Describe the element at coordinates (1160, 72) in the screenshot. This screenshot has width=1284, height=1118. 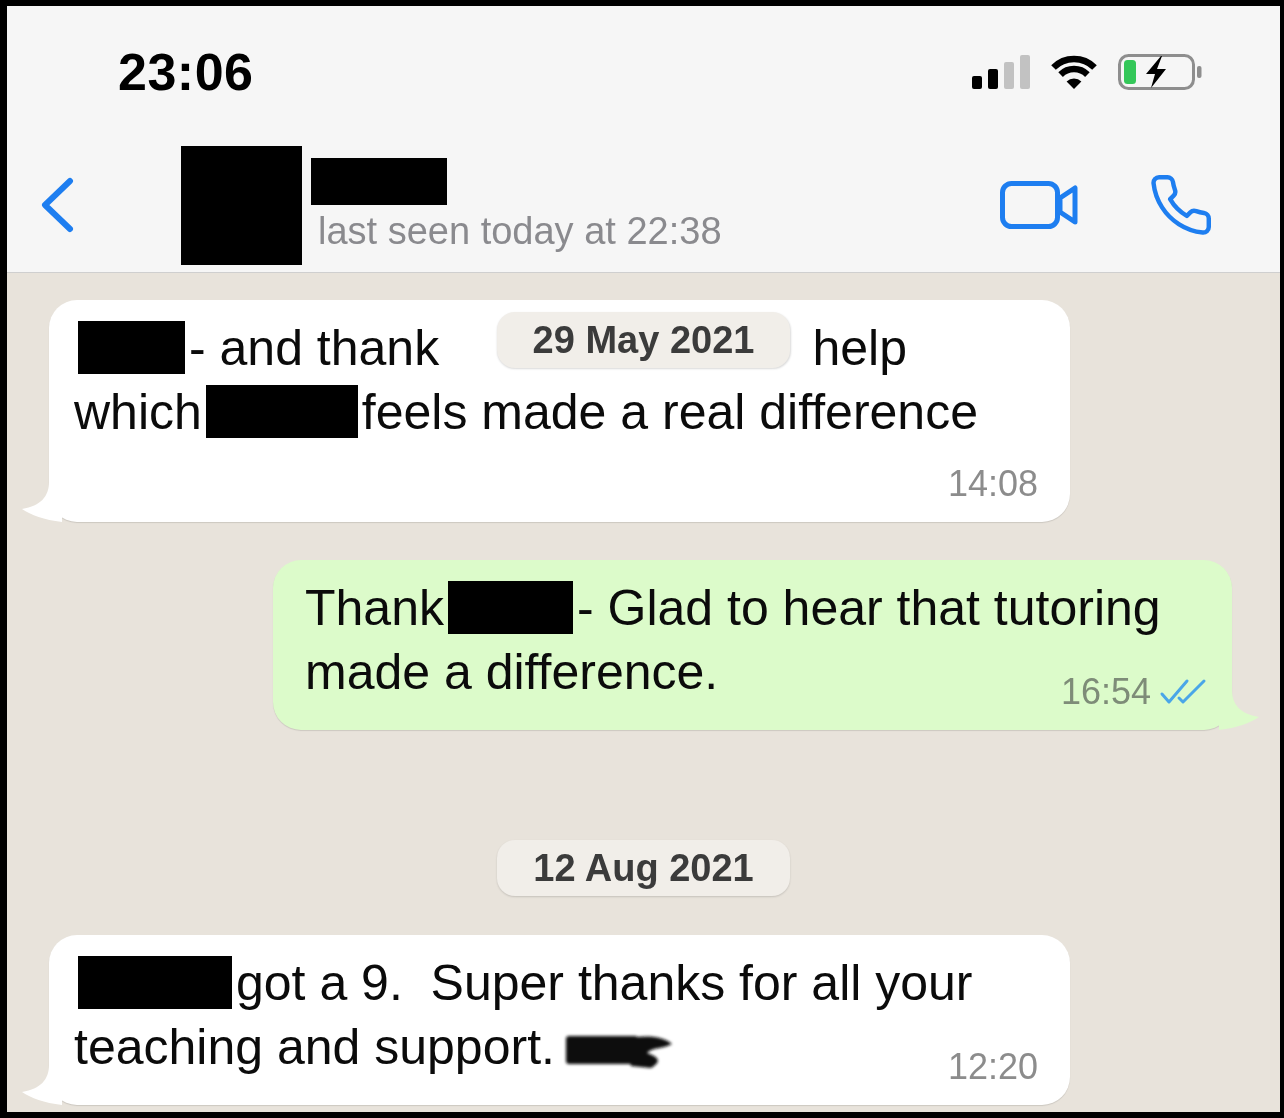
I see `battery-charging-icon` at that location.